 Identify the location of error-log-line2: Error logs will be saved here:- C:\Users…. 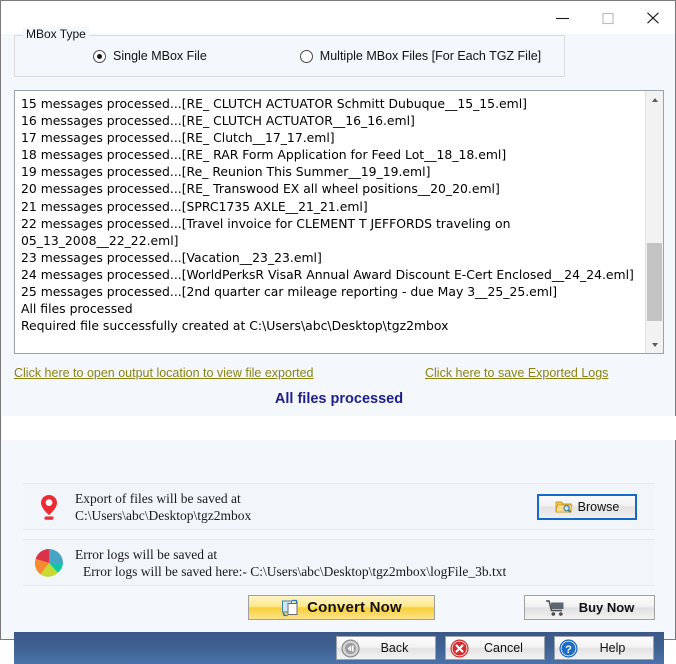
(295, 571).